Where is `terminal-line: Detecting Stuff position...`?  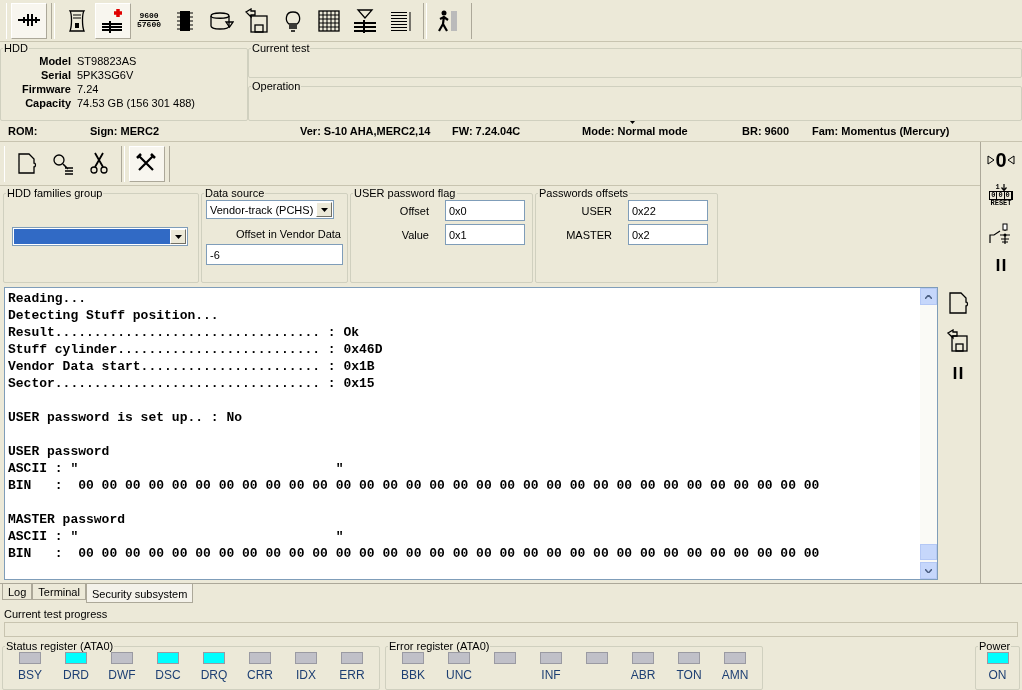
terminal-line: Detecting Stuff position... is located at coordinates (114, 315).